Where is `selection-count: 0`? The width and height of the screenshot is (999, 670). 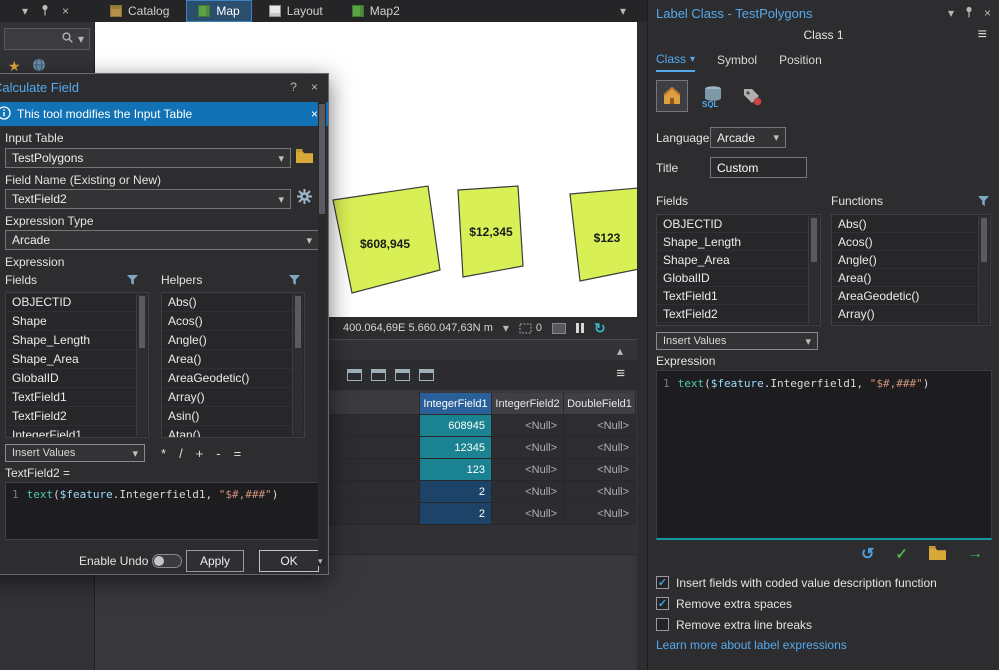 selection-count: 0 is located at coordinates (530, 328).